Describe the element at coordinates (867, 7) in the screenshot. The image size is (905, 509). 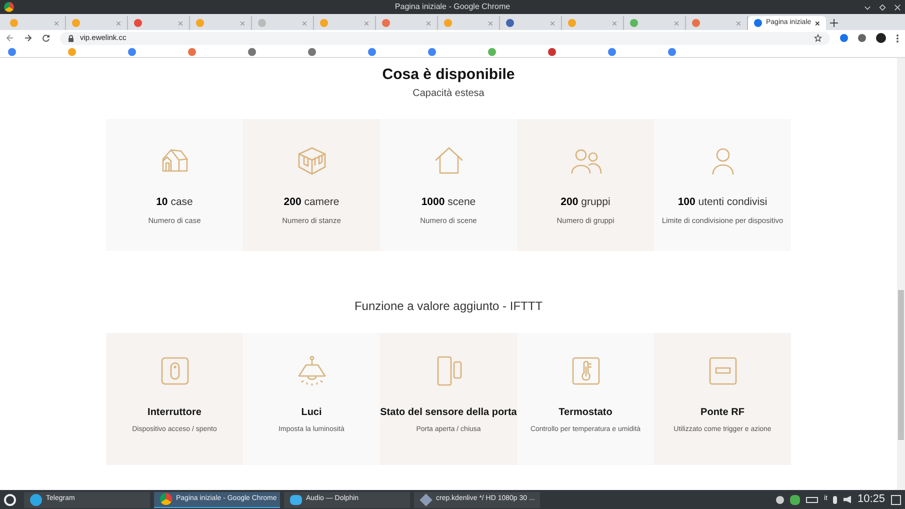
I see `minimize-icon` at that location.